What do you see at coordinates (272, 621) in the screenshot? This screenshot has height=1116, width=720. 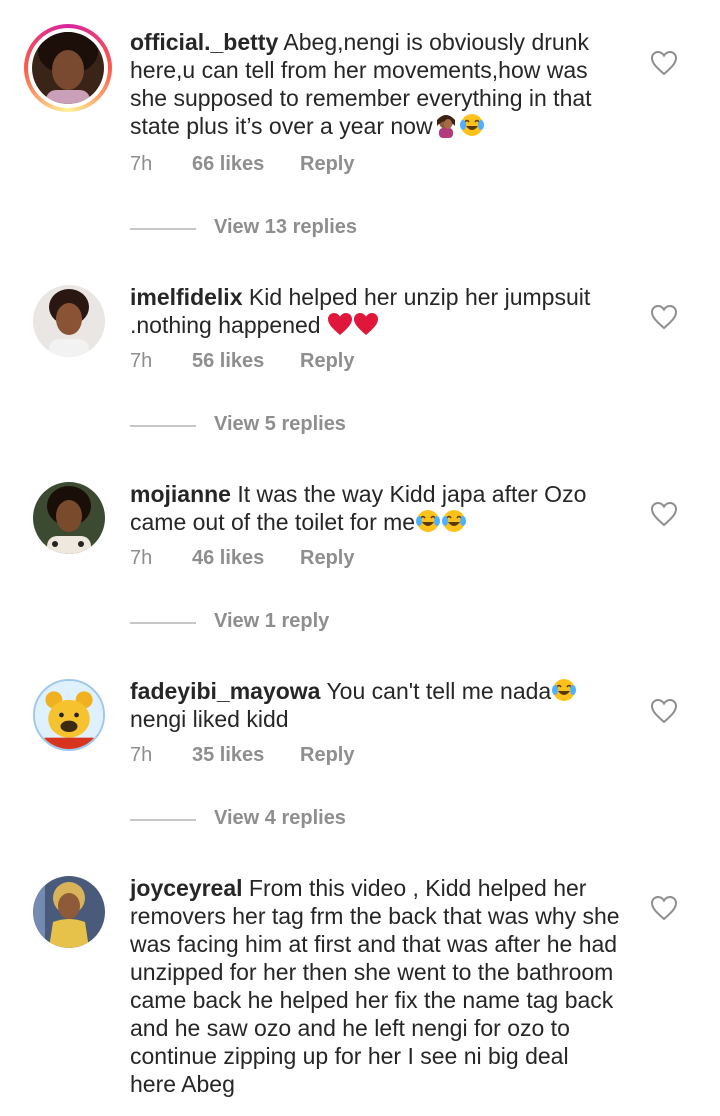 I see `view-replies-label: View 1 reply` at bounding box center [272, 621].